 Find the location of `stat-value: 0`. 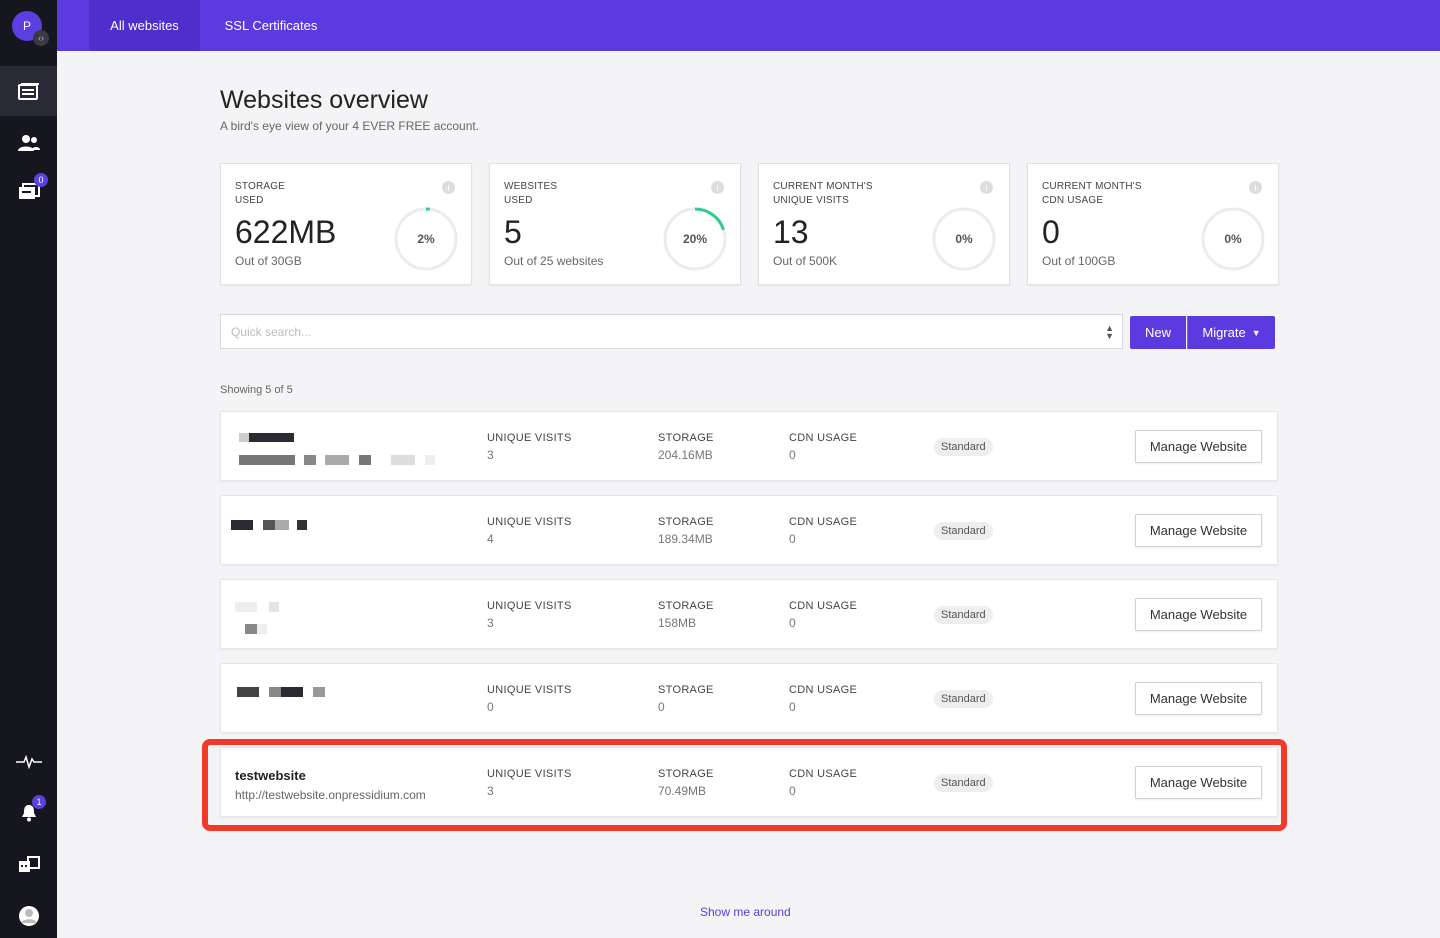

stat-value: 0 is located at coordinates (1051, 232).